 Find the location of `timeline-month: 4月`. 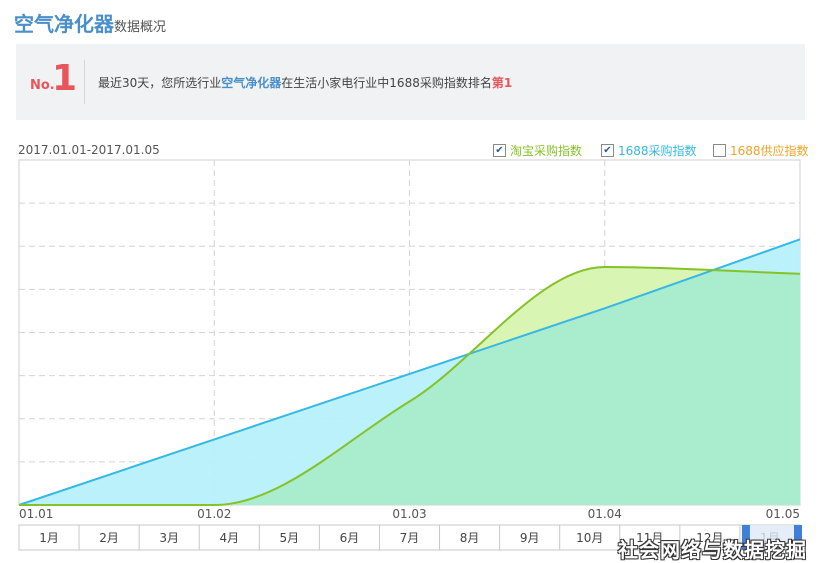

timeline-month: 4月 is located at coordinates (229, 538).